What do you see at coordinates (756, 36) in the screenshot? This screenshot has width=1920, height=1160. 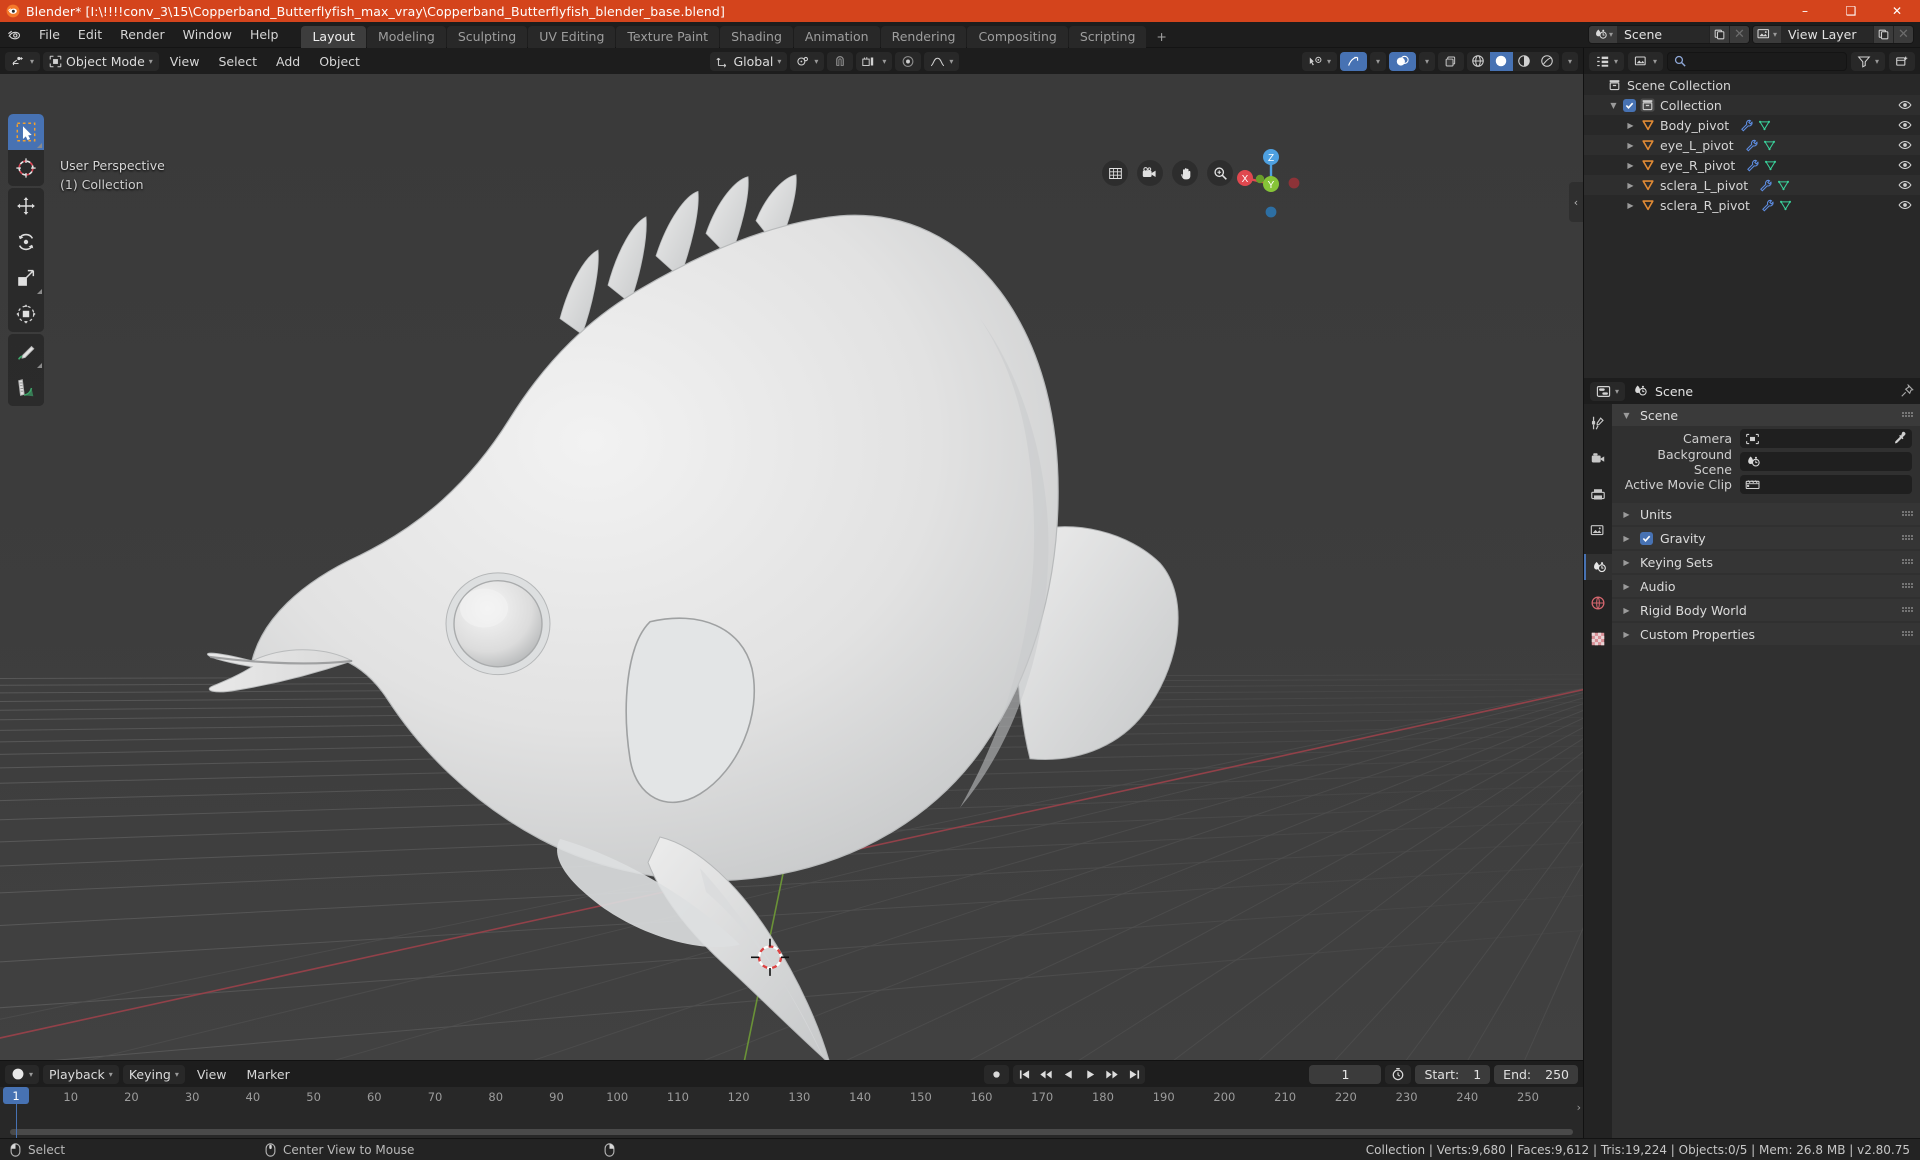 I see `tab-shading: Shading` at bounding box center [756, 36].